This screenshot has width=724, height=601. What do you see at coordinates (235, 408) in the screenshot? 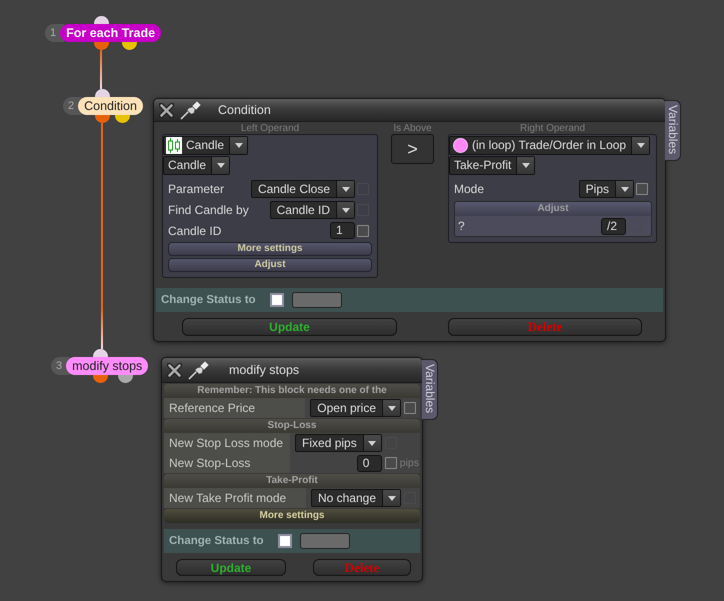
I see `field-label: Reference Price` at bounding box center [235, 408].